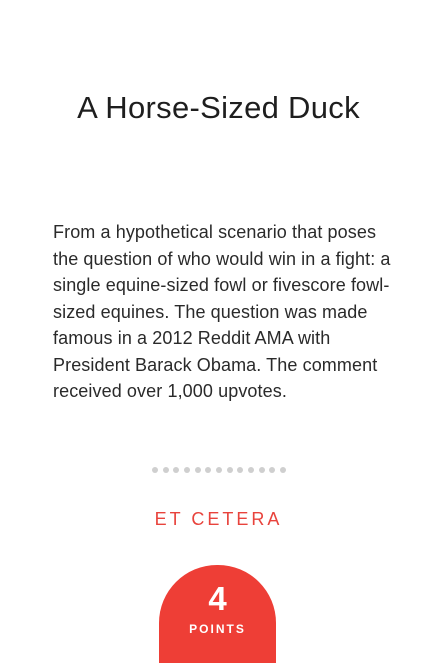  Describe the element at coordinates (217, 598) in the screenshot. I see `points-value: 4` at that location.